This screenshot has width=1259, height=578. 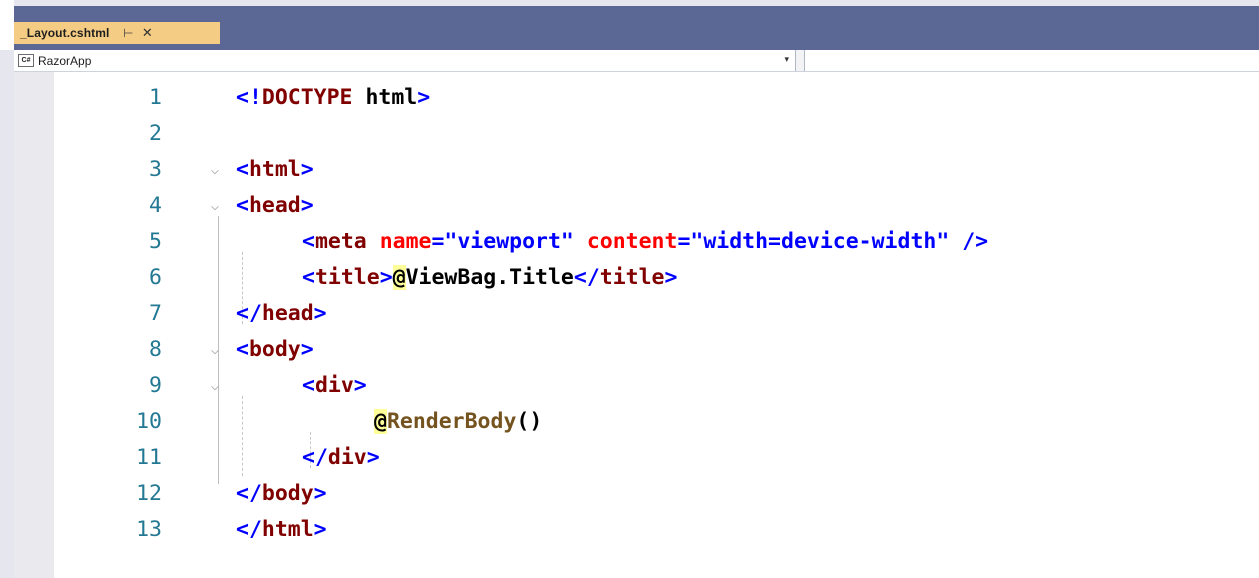 I want to click on code-line: 11 </div>, so click(x=636, y=458).